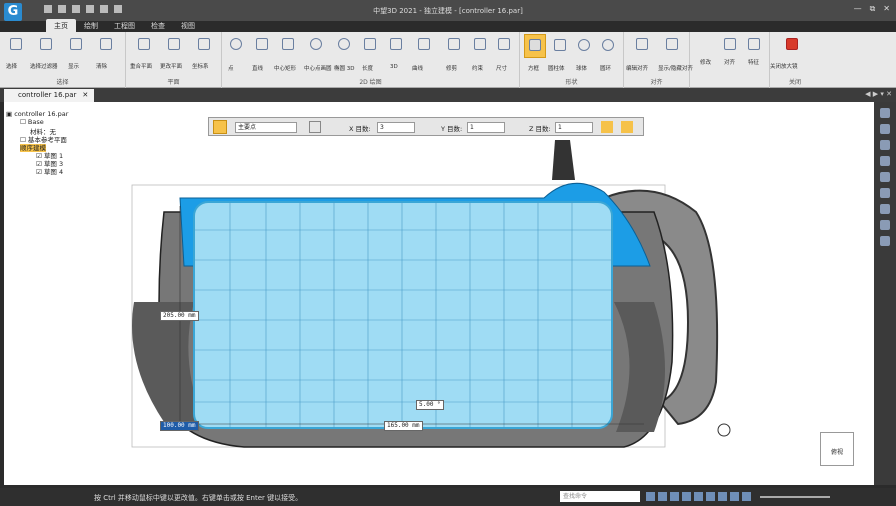 This screenshot has height=506, width=896. I want to click on coordinate-system-label: 坐标系, so click(200, 66).